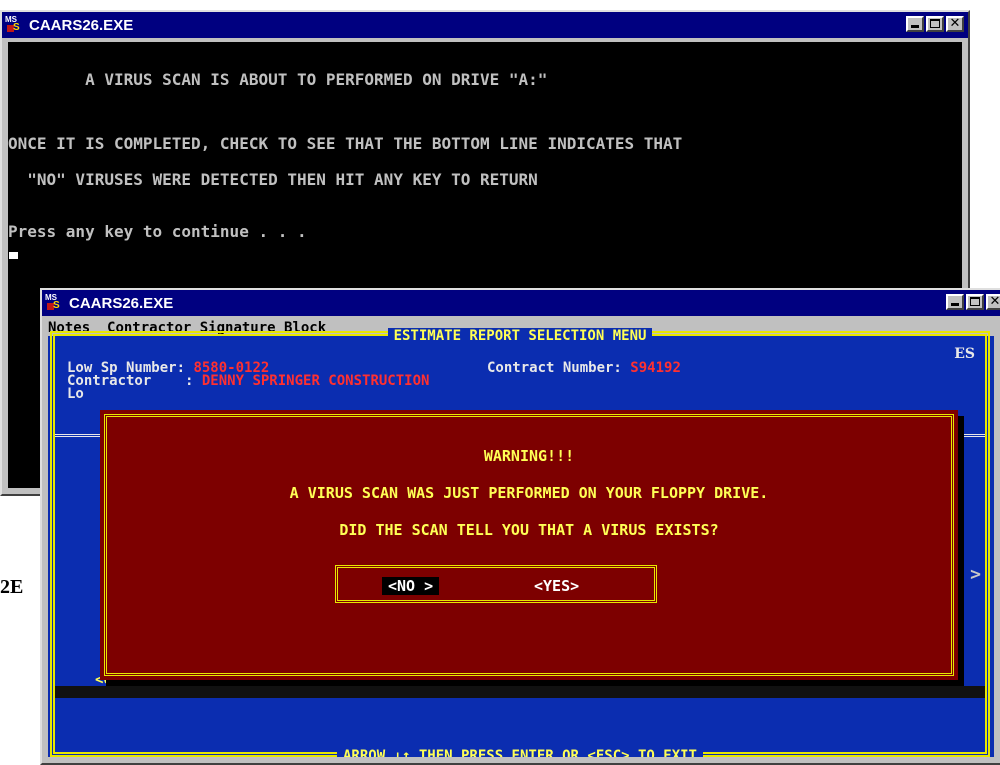 This screenshot has height=765, width=1000. Describe the element at coordinates (496, 584) in the screenshot. I see `button-group: <NO > <YES>` at that location.